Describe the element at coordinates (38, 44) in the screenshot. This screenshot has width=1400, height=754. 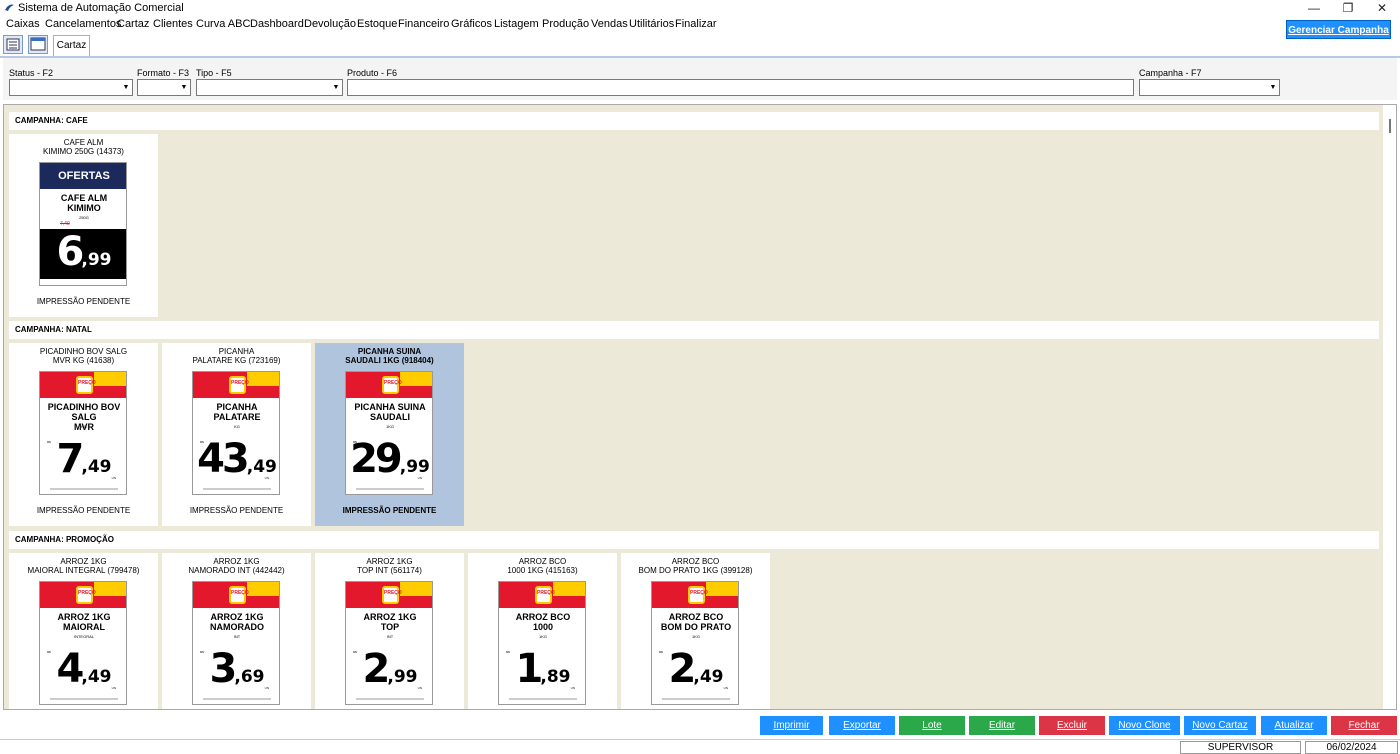
I see `window-view-icon` at that location.